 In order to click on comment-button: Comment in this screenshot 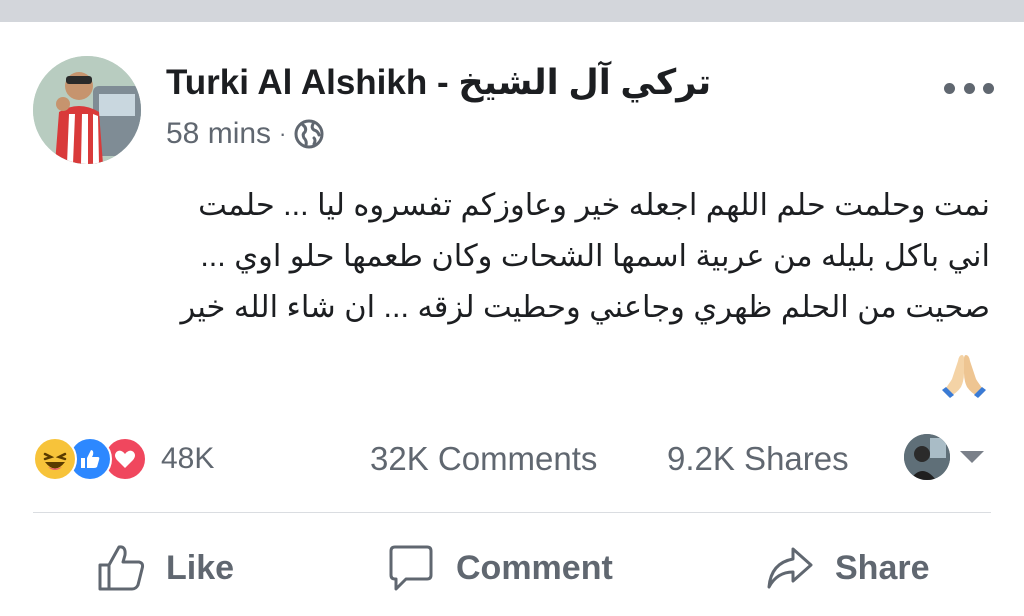, I will do `click(499, 568)`.